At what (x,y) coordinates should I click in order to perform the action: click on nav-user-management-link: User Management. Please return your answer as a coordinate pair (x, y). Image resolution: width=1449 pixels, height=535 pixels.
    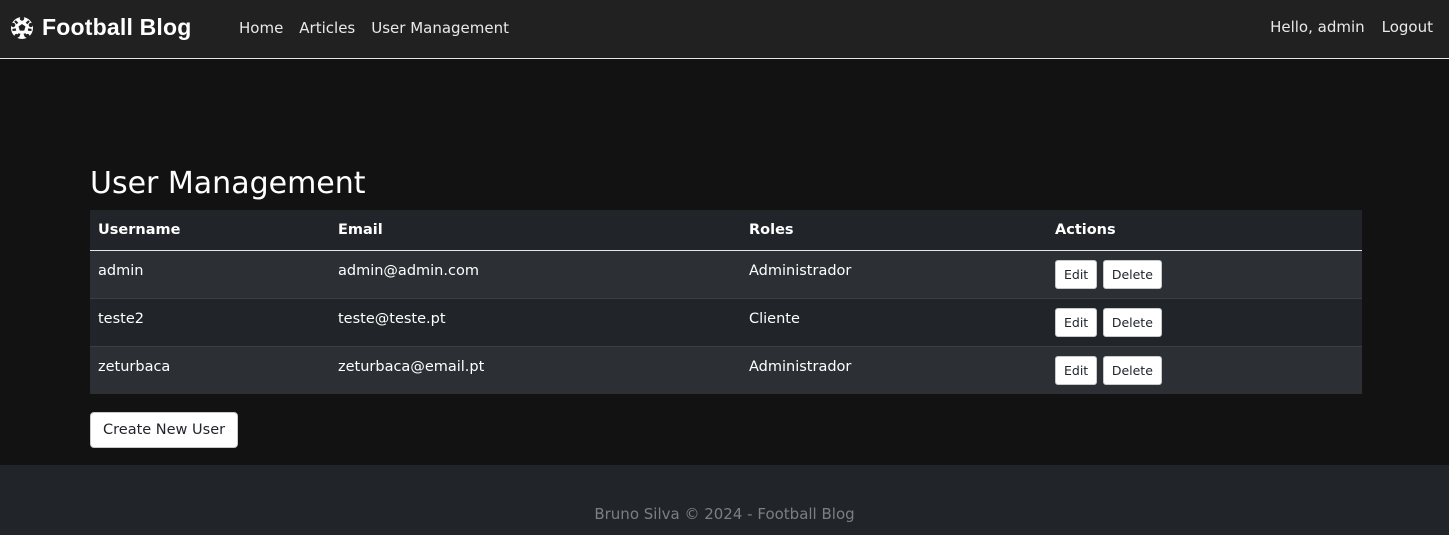
    Looking at the image, I should click on (440, 28).